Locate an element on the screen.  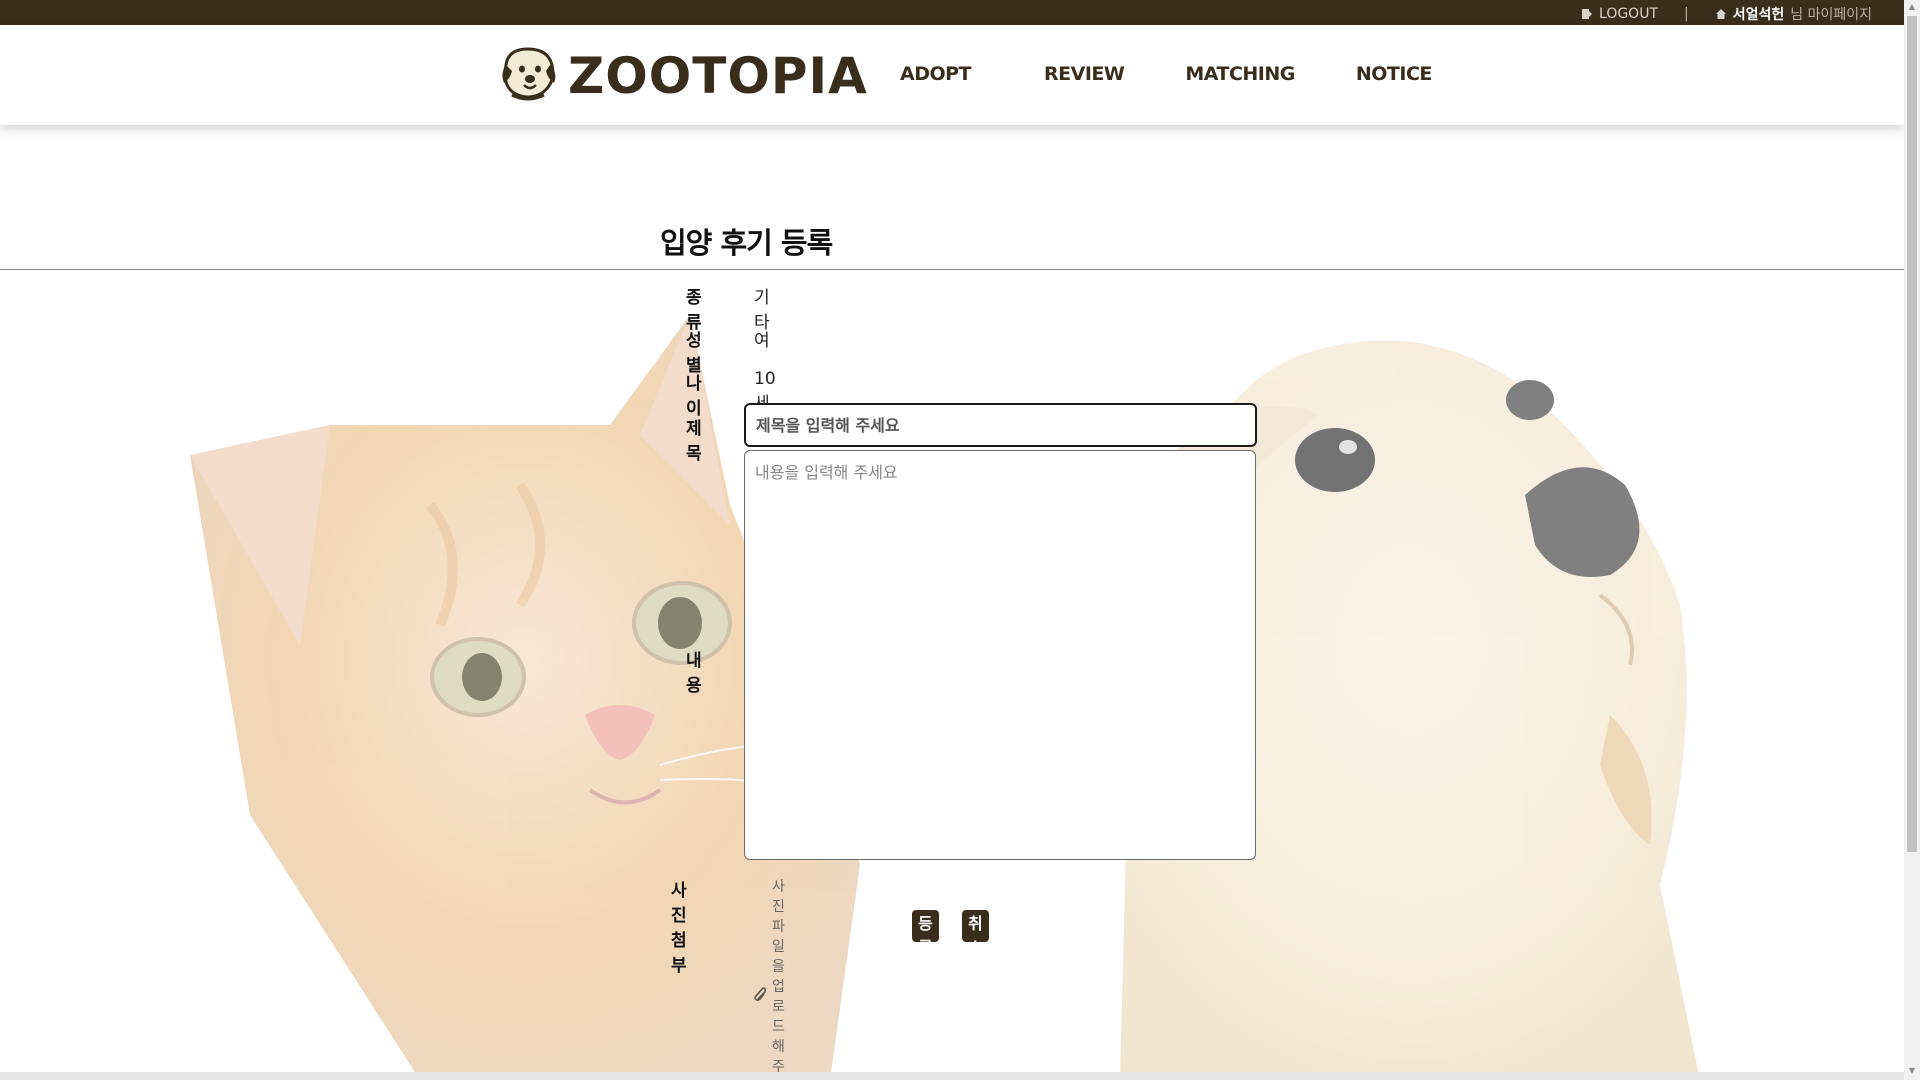
dog-logo-icon is located at coordinates (529, 76).